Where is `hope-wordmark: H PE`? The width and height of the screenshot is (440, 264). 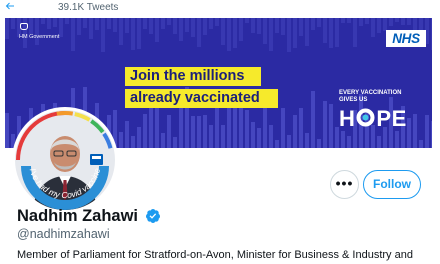
hope-wordmark: H PE is located at coordinates (373, 118).